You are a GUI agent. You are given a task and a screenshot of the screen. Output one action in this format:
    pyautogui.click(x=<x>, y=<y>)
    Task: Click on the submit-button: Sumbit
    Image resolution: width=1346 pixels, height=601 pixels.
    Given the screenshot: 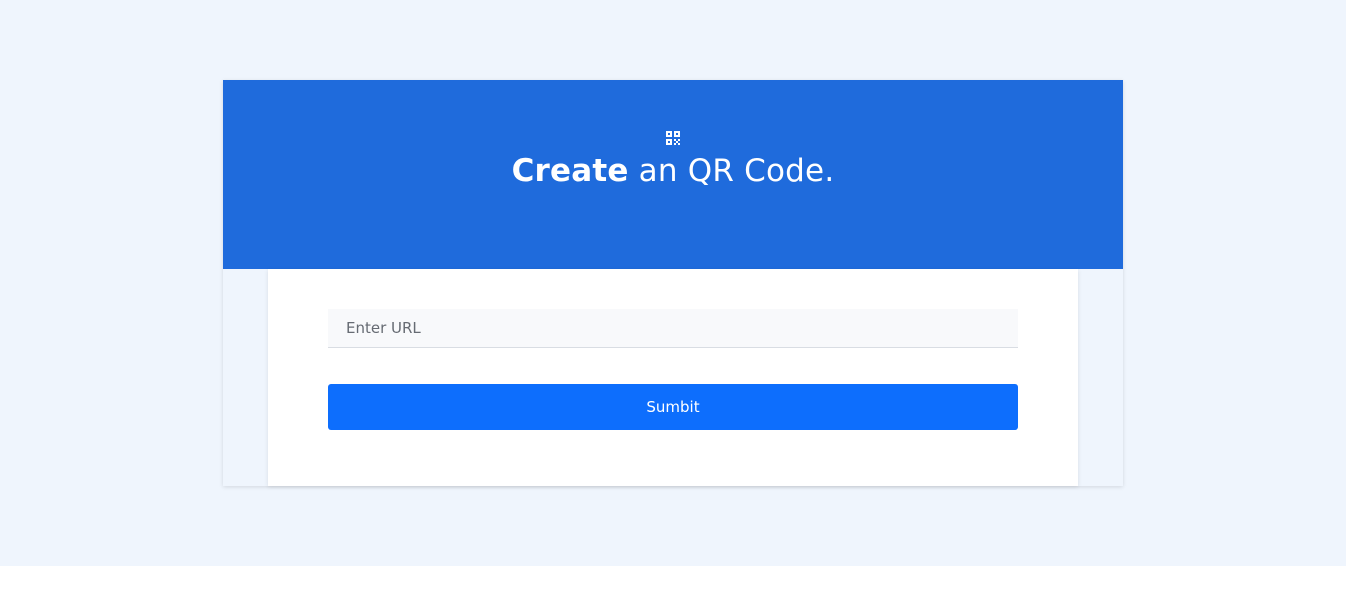 What is the action you would take?
    pyautogui.click(x=673, y=407)
    